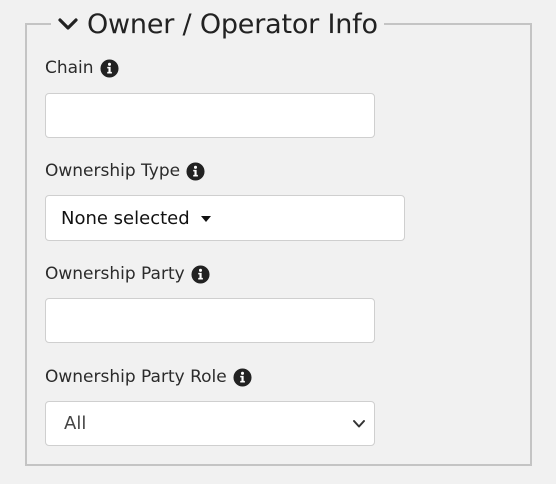 This screenshot has height=484, width=556. I want to click on ownership-party-role-select: All, so click(210, 423).